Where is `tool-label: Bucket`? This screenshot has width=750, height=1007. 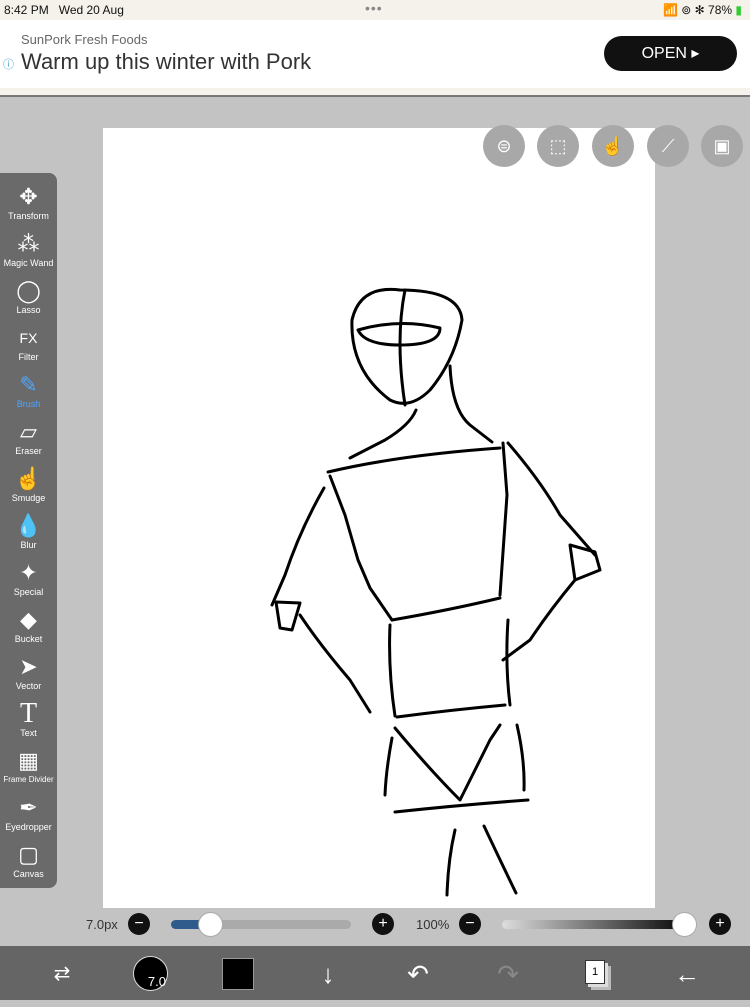
tool-label: Bucket is located at coordinates (28, 639).